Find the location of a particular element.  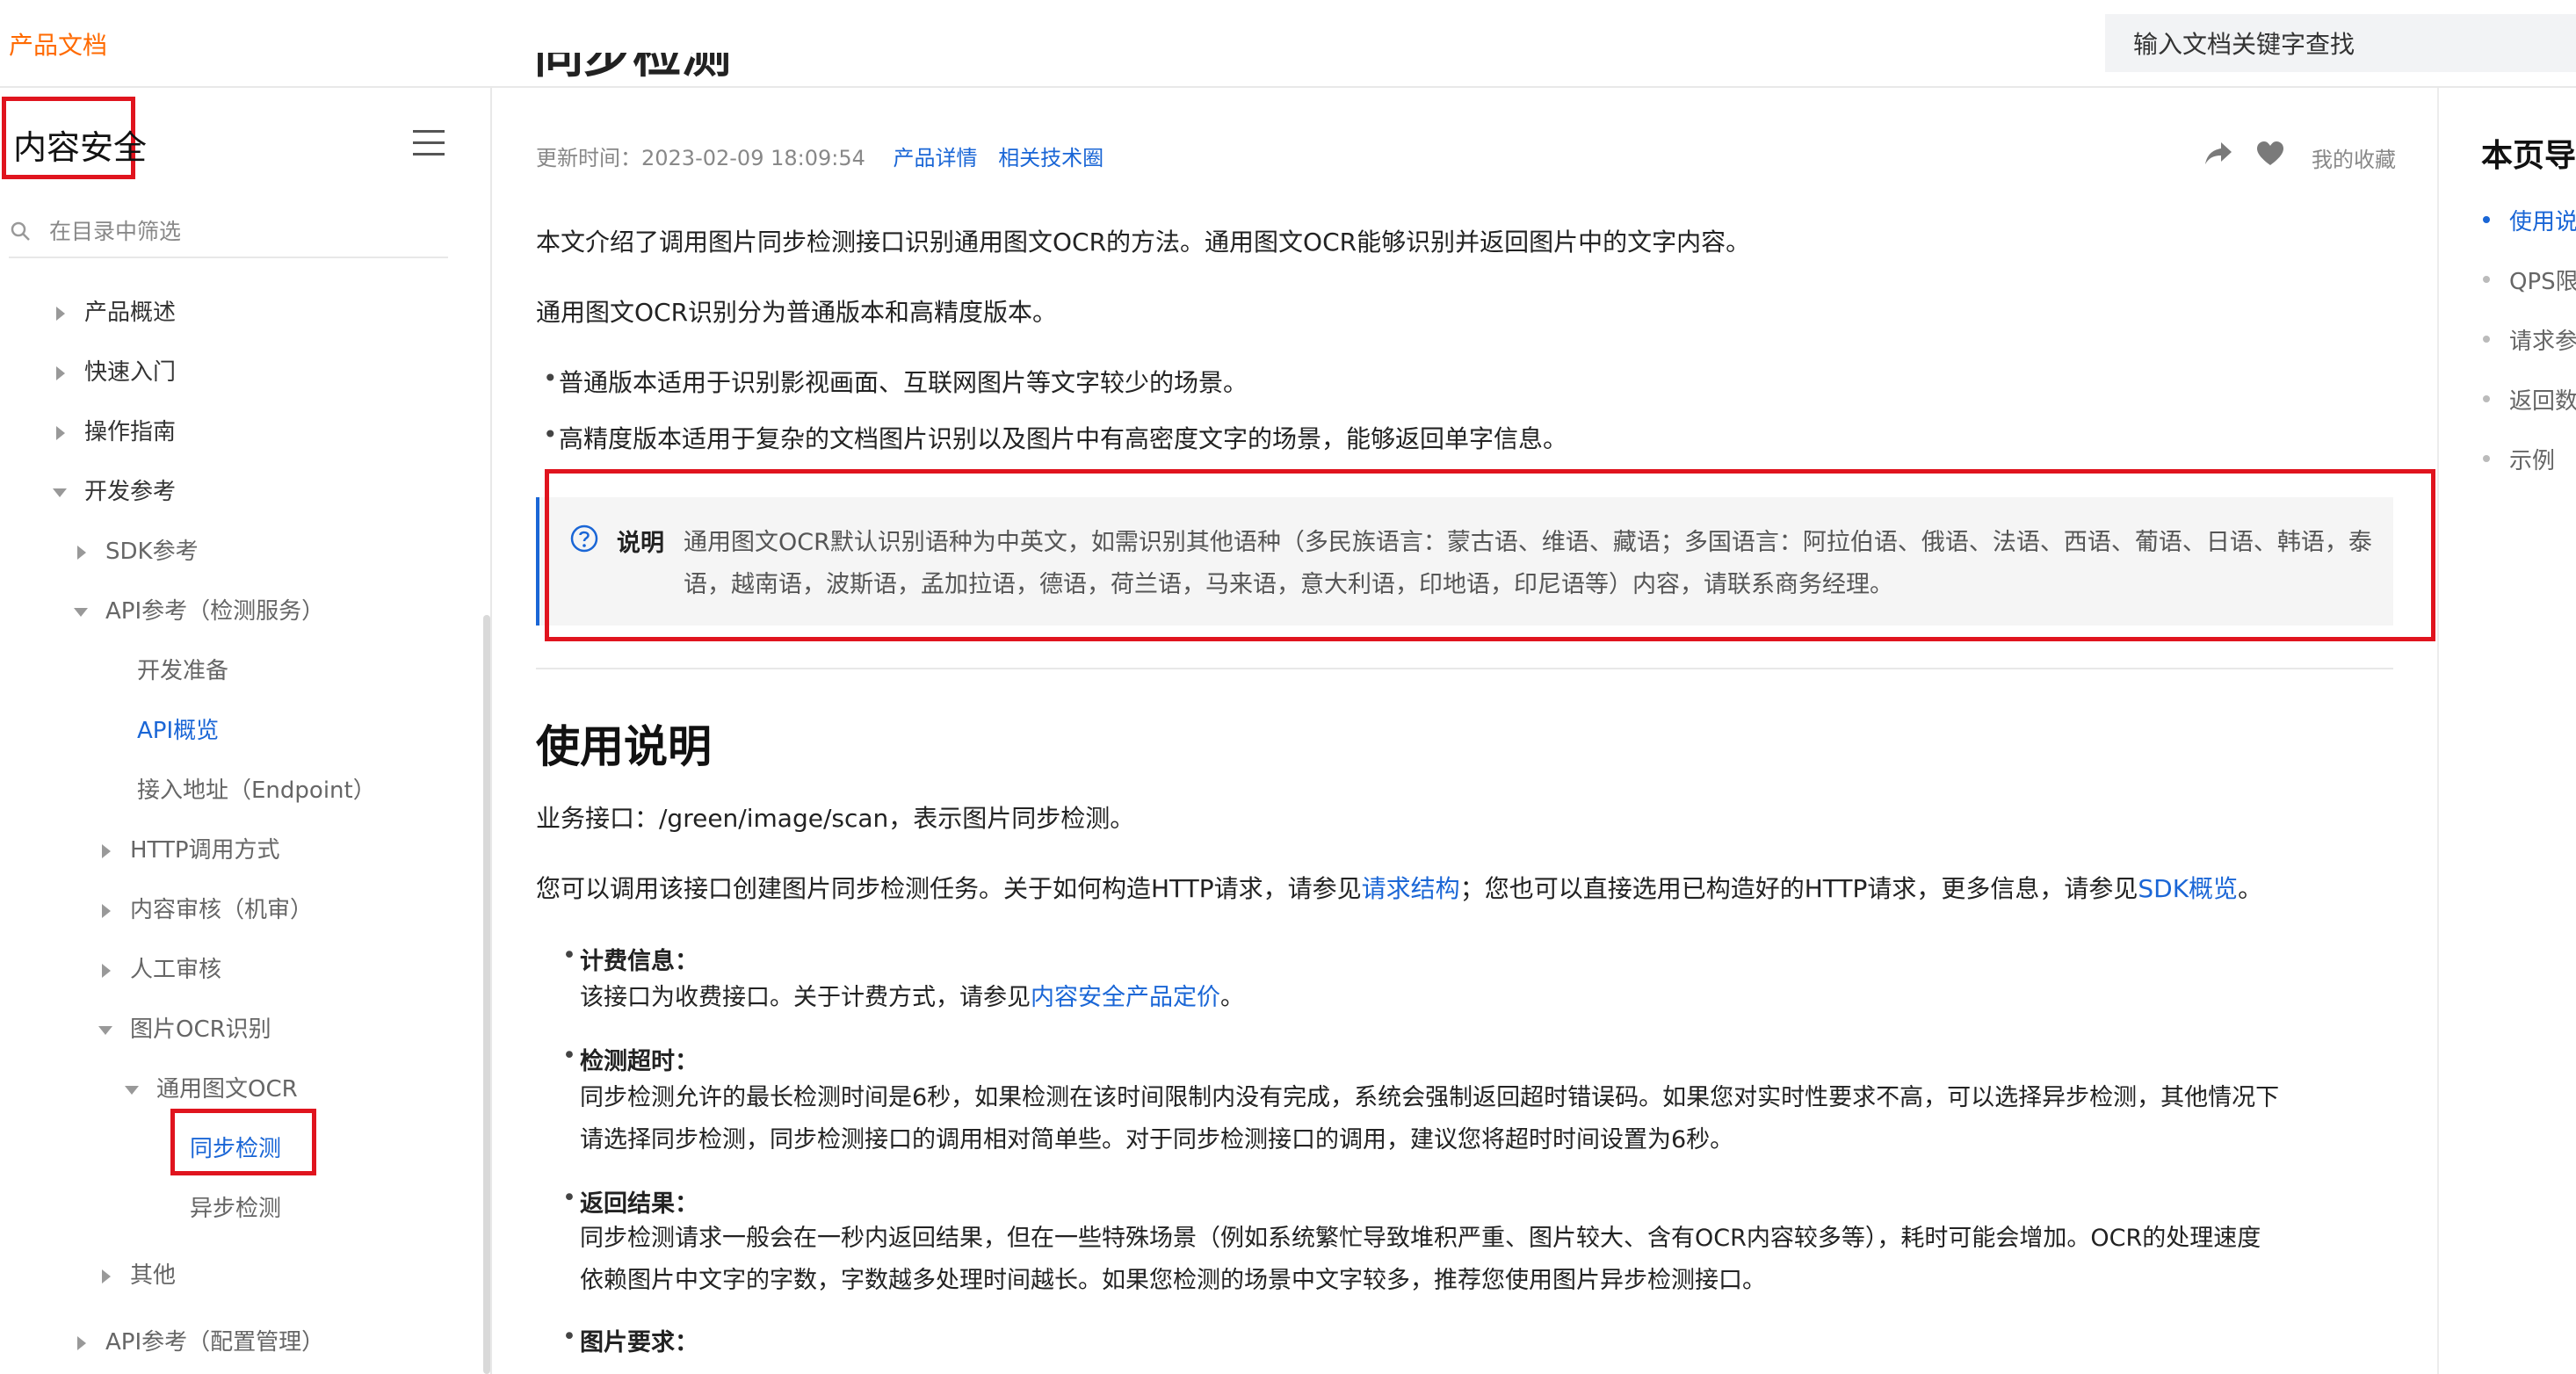

note-highlight is located at coordinates (1490, 555).